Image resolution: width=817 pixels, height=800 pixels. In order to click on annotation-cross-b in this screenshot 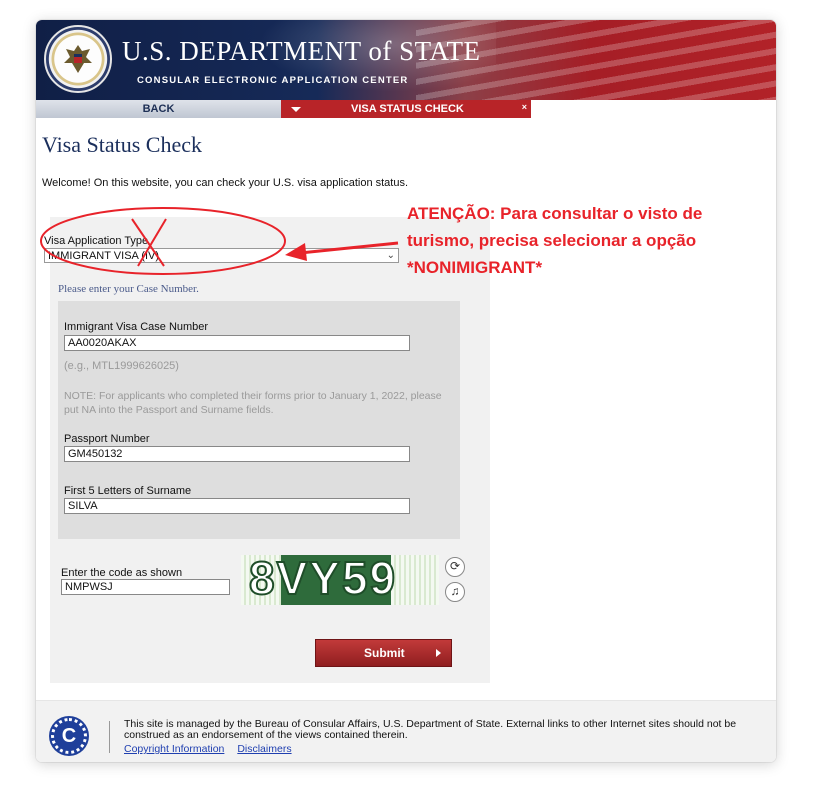, I will do `click(152, 242)`.